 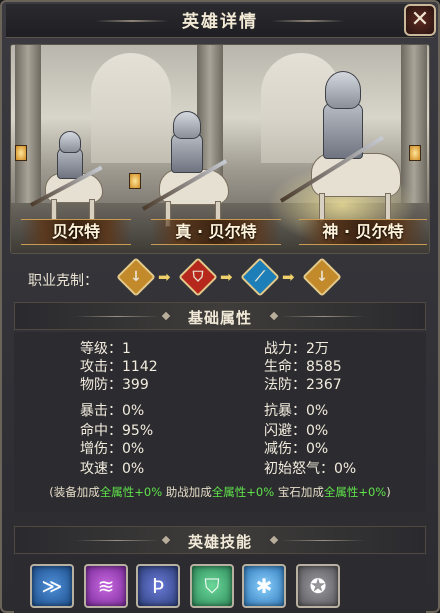 What do you see at coordinates (106, 586) in the screenshot?
I see `slash-skill-icon: ≋` at bounding box center [106, 586].